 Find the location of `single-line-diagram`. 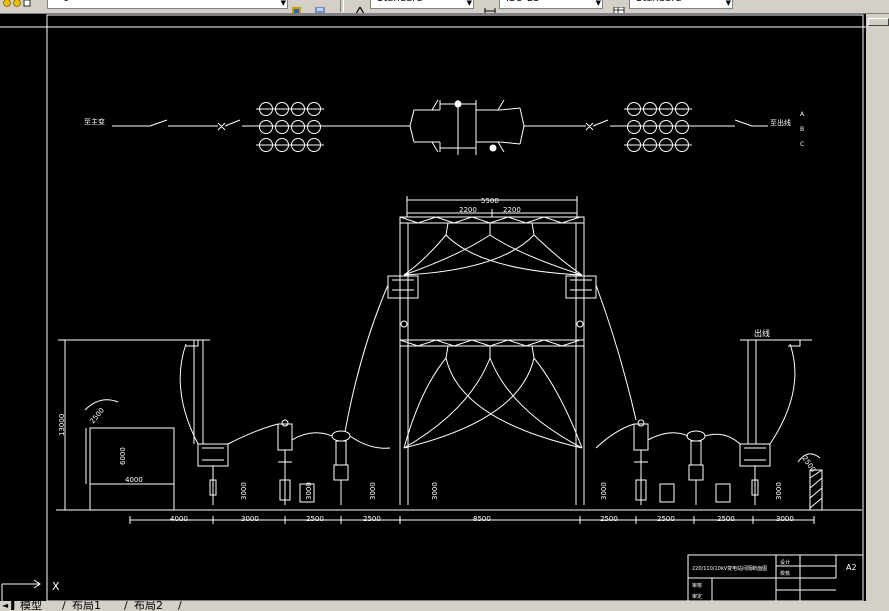

single-line-diagram is located at coordinates (440, 127).